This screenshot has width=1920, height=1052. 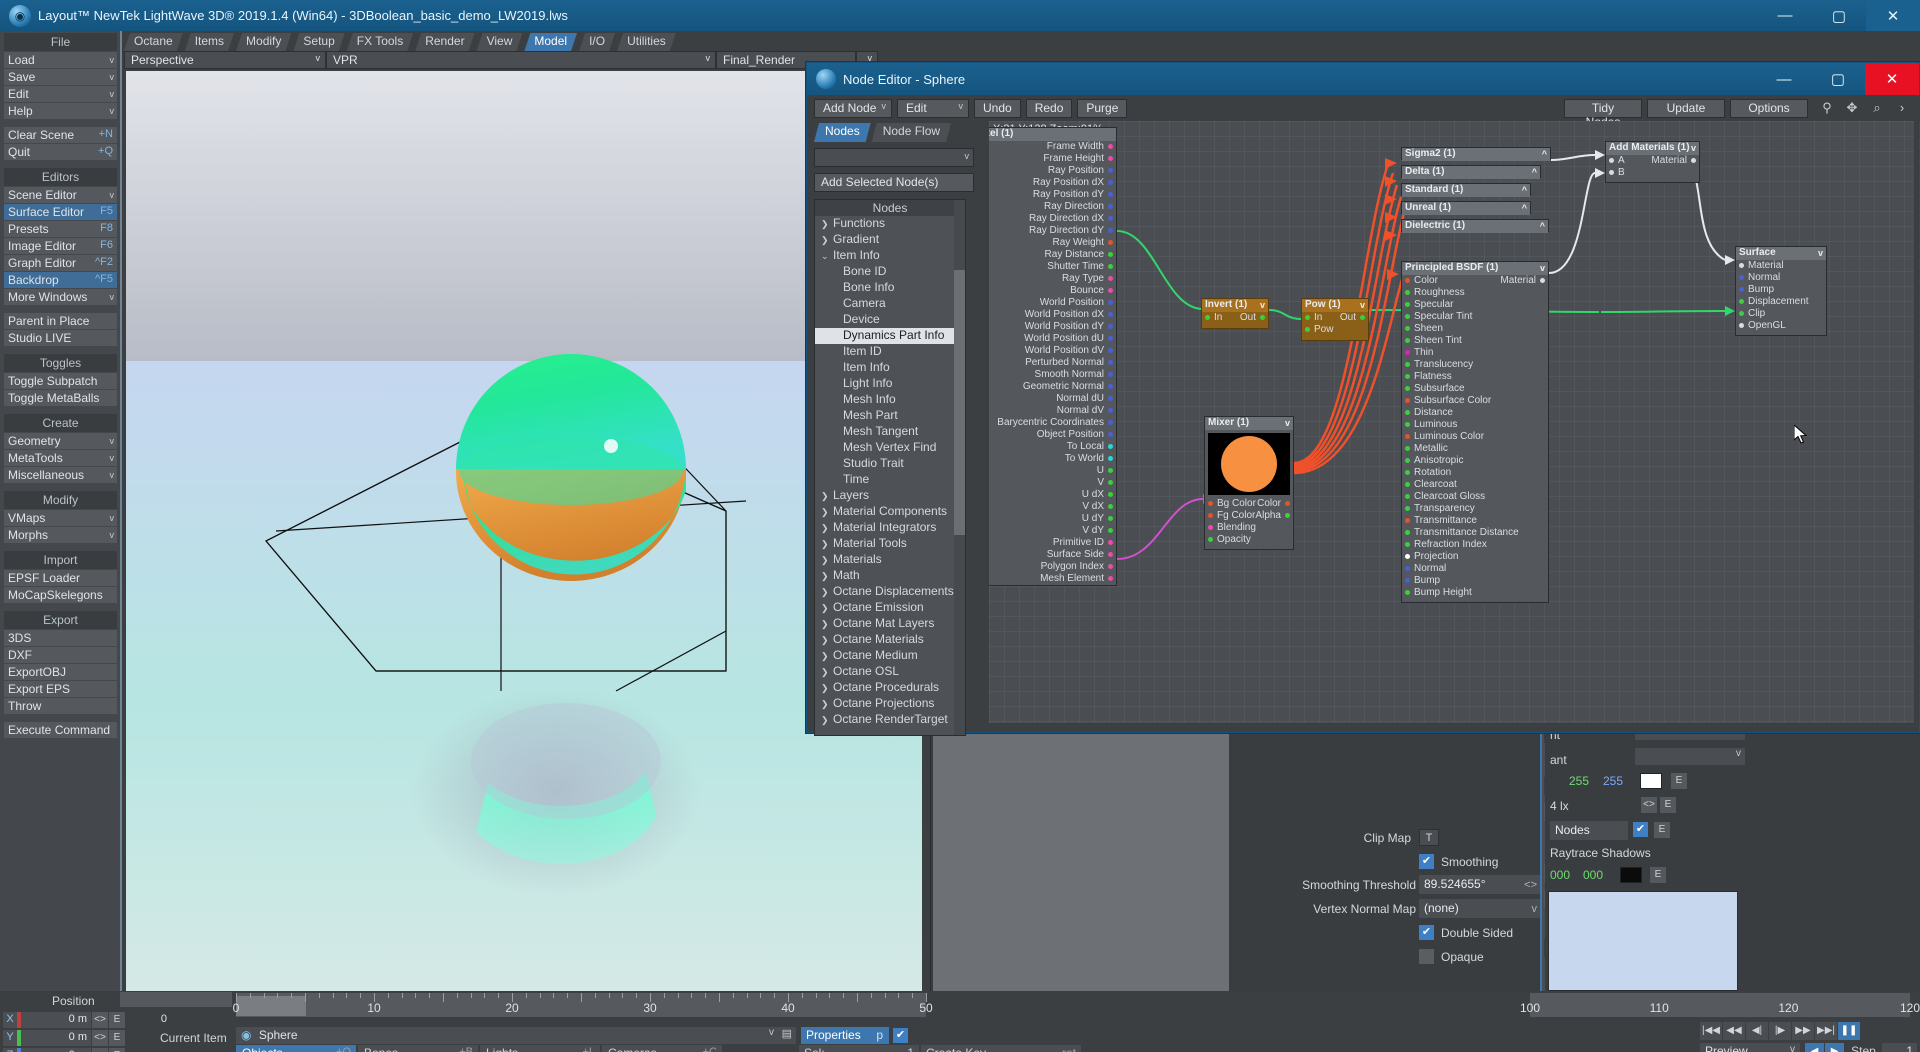 I want to click on port-in-dot, so click(x=1307, y=317).